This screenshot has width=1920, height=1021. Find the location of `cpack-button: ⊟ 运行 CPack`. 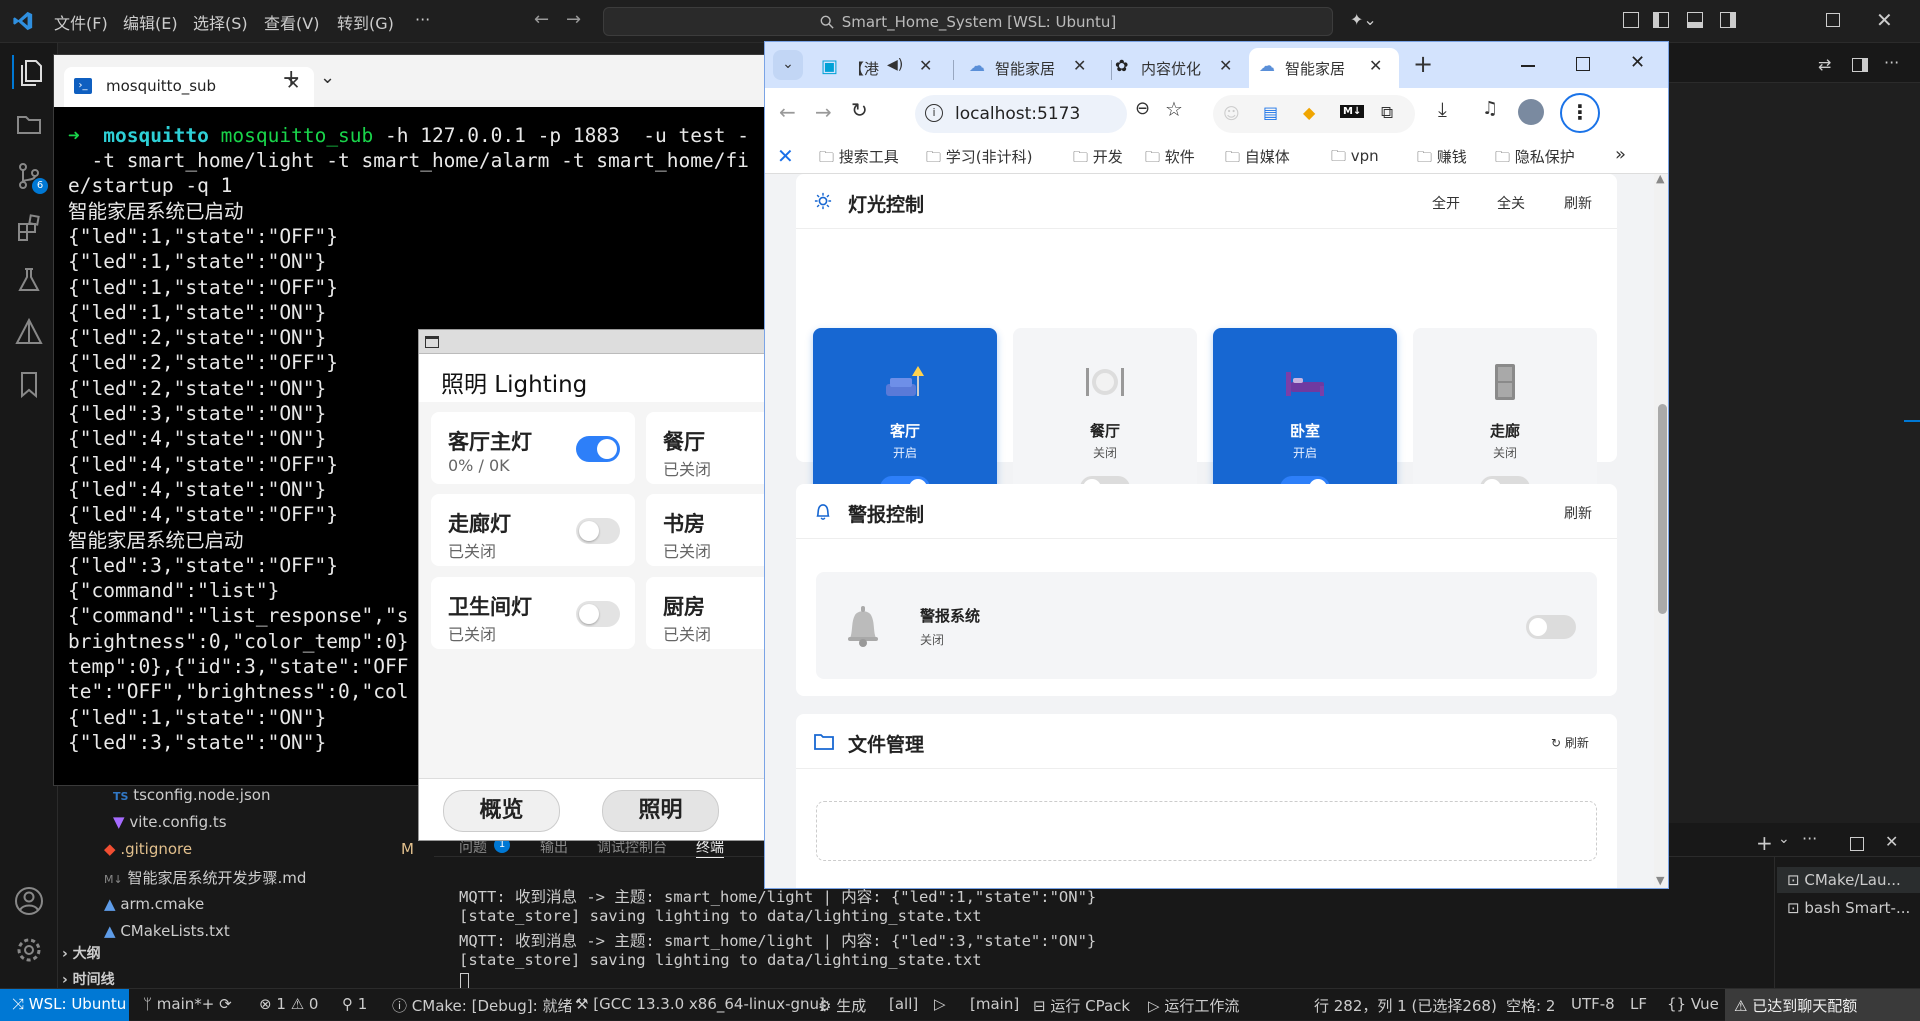

cpack-button: ⊟ 运行 CPack is located at coordinates (1081, 1005).